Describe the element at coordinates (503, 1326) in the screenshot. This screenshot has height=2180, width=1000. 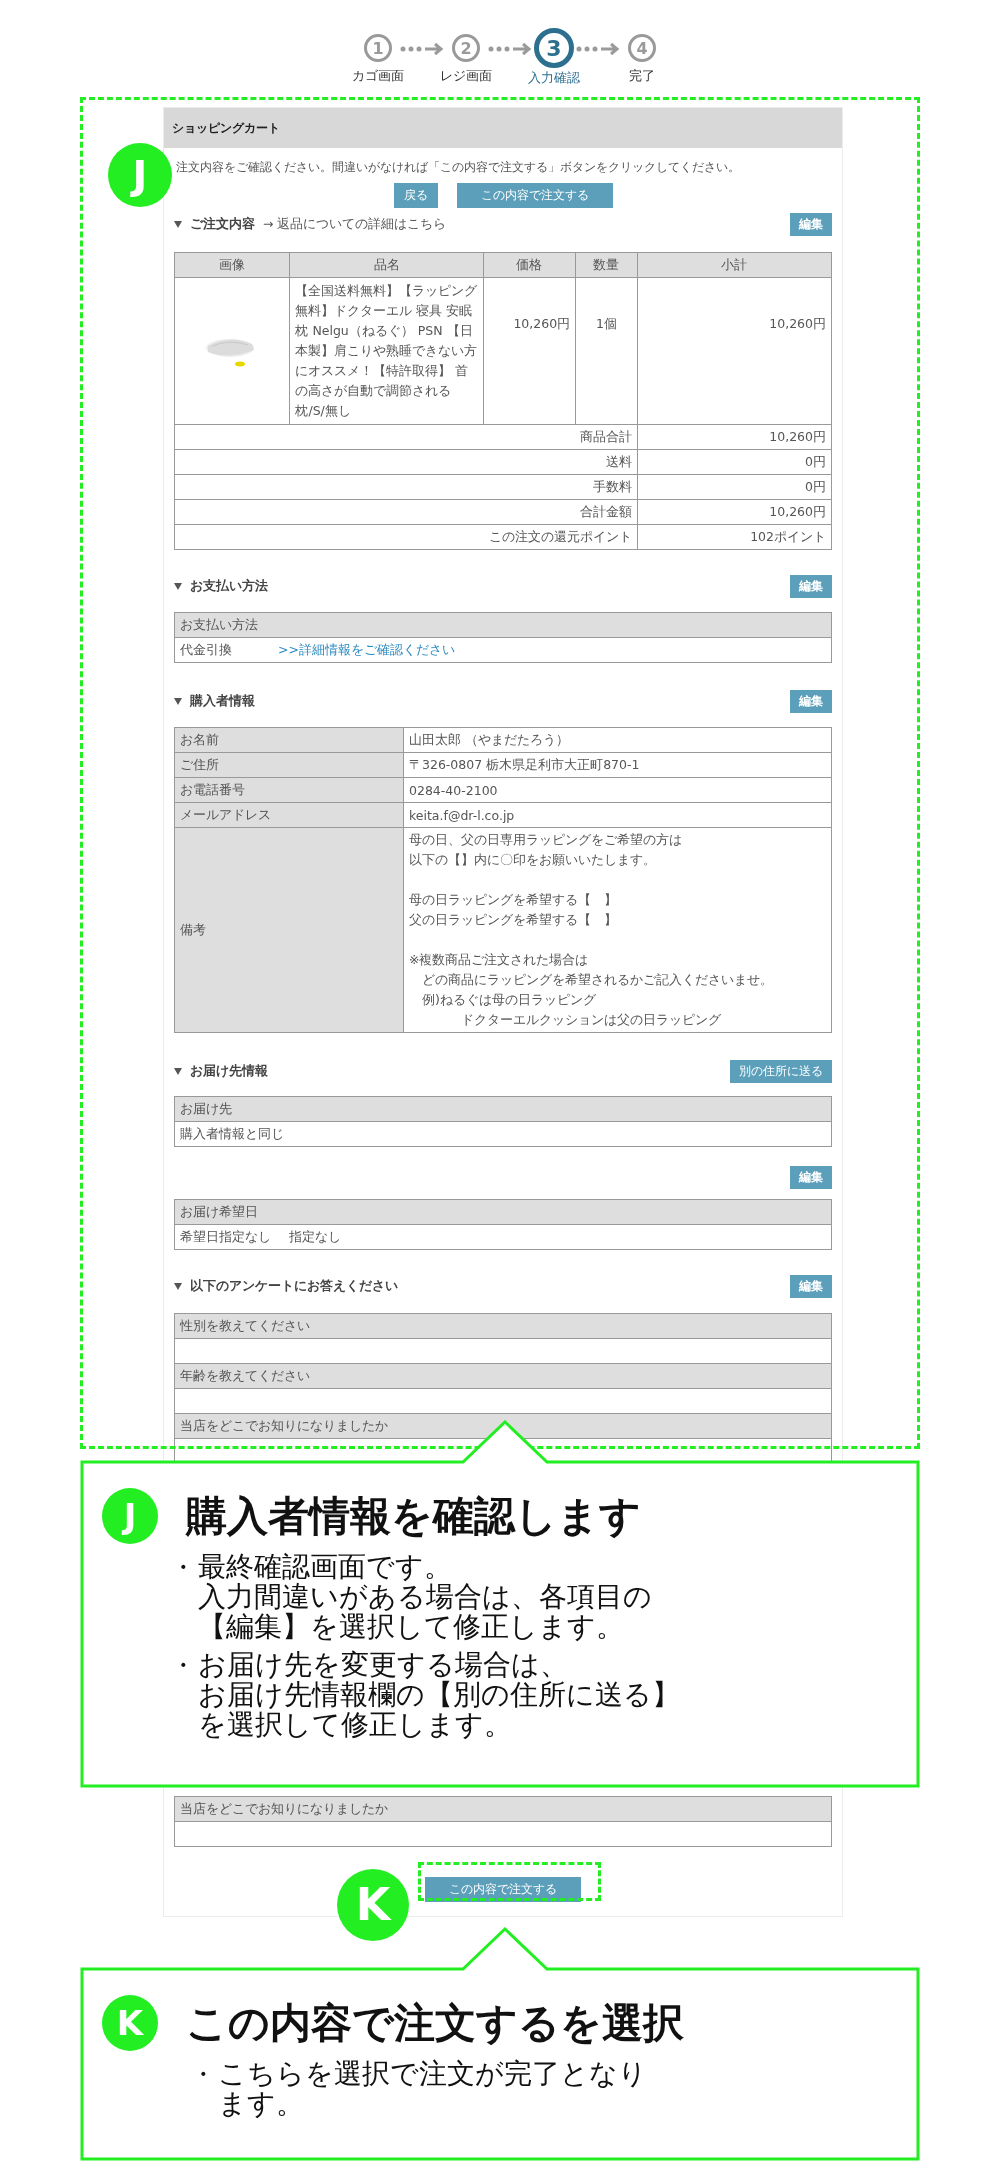
I see `survey-question: 性別を教えてください` at that location.